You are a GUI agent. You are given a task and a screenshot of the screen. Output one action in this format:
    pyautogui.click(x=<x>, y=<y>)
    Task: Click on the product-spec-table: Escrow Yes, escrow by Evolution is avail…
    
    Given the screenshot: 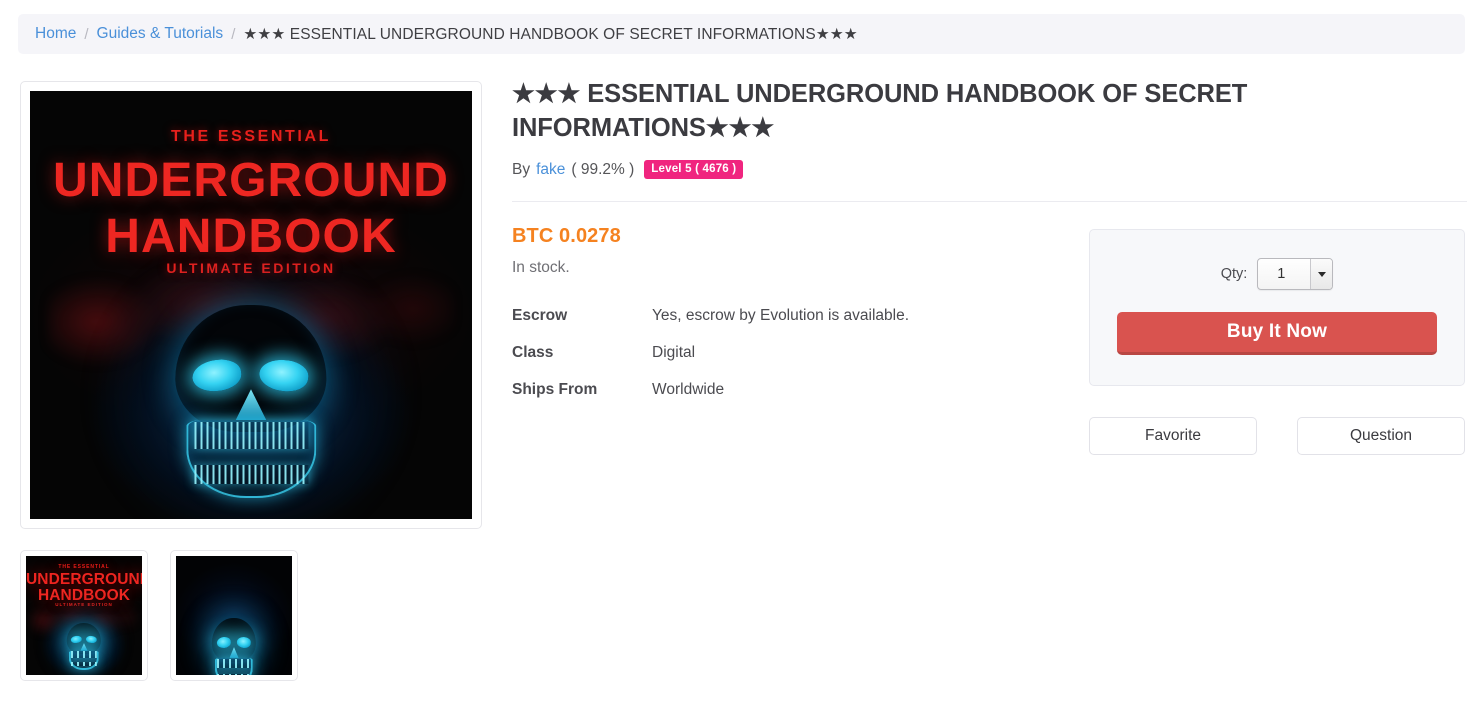 What is the action you would take?
    pyautogui.click(x=710, y=362)
    